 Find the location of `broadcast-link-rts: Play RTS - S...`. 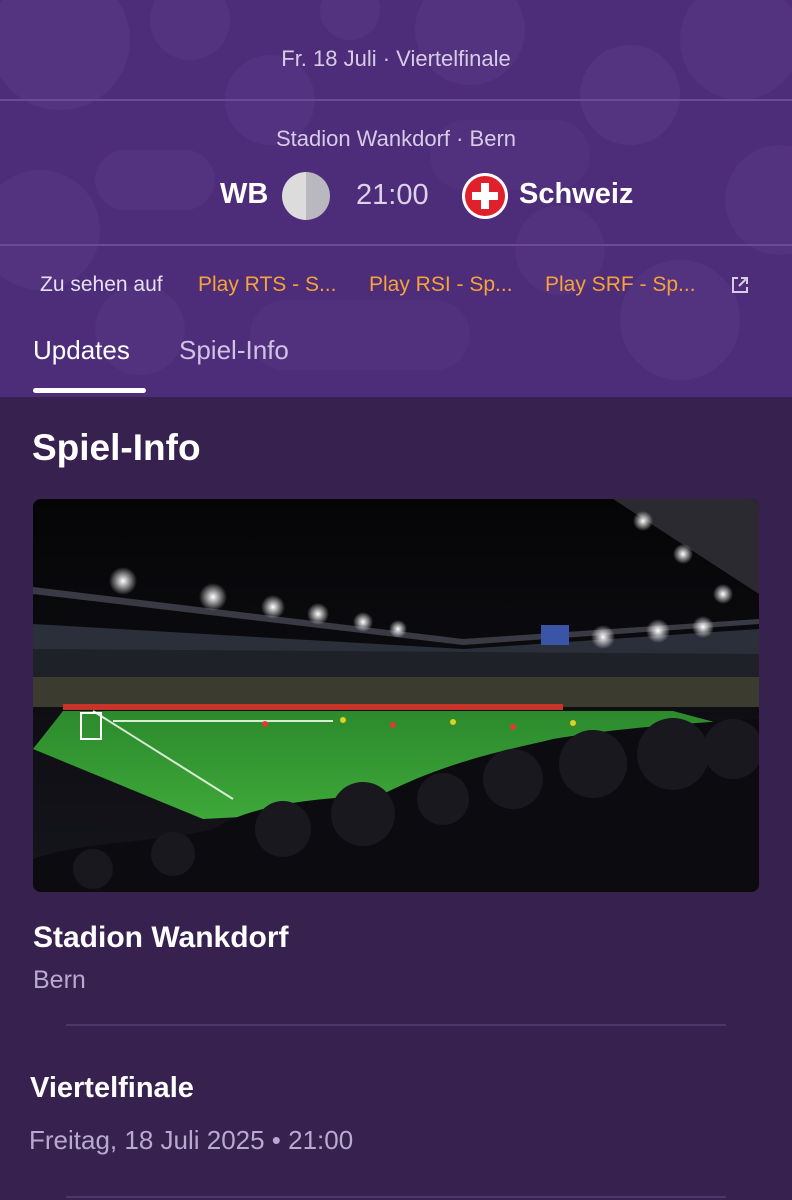

broadcast-link-rts: Play RTS - S... is located at coordinates (267, 285).